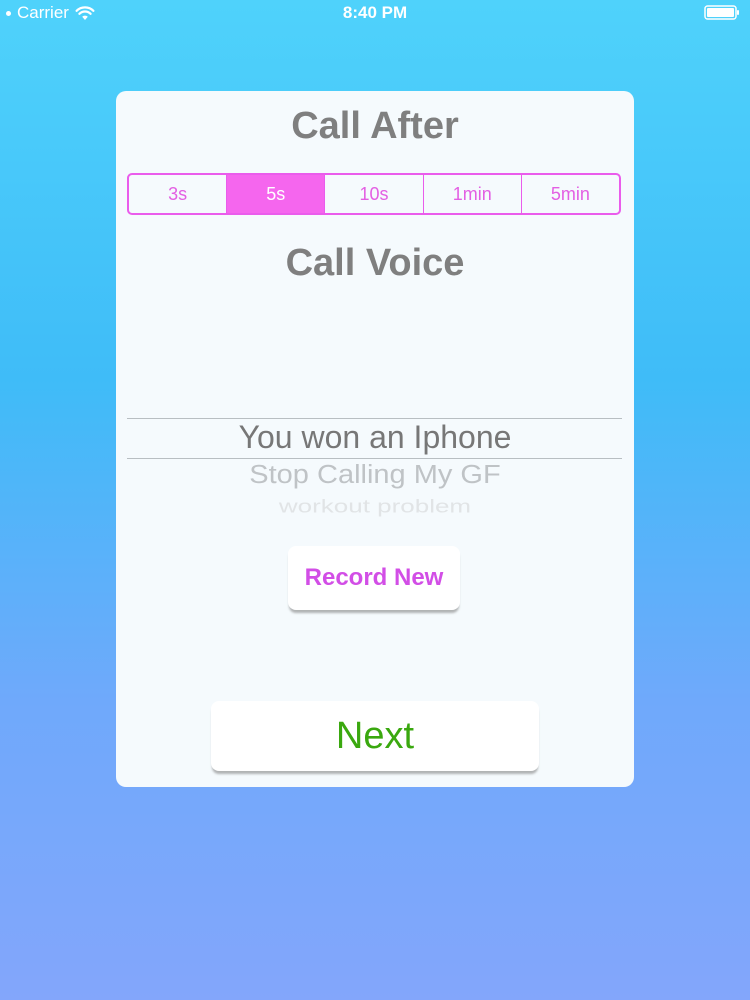  I want to click on segment-3s: 3s, so click(178, 194).